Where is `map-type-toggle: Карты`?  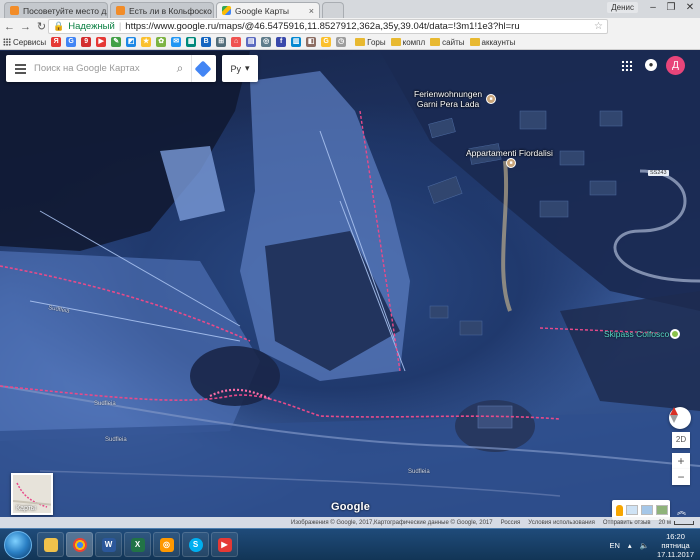
map-type-toggle: Карты is located at coordinates (32, 494).